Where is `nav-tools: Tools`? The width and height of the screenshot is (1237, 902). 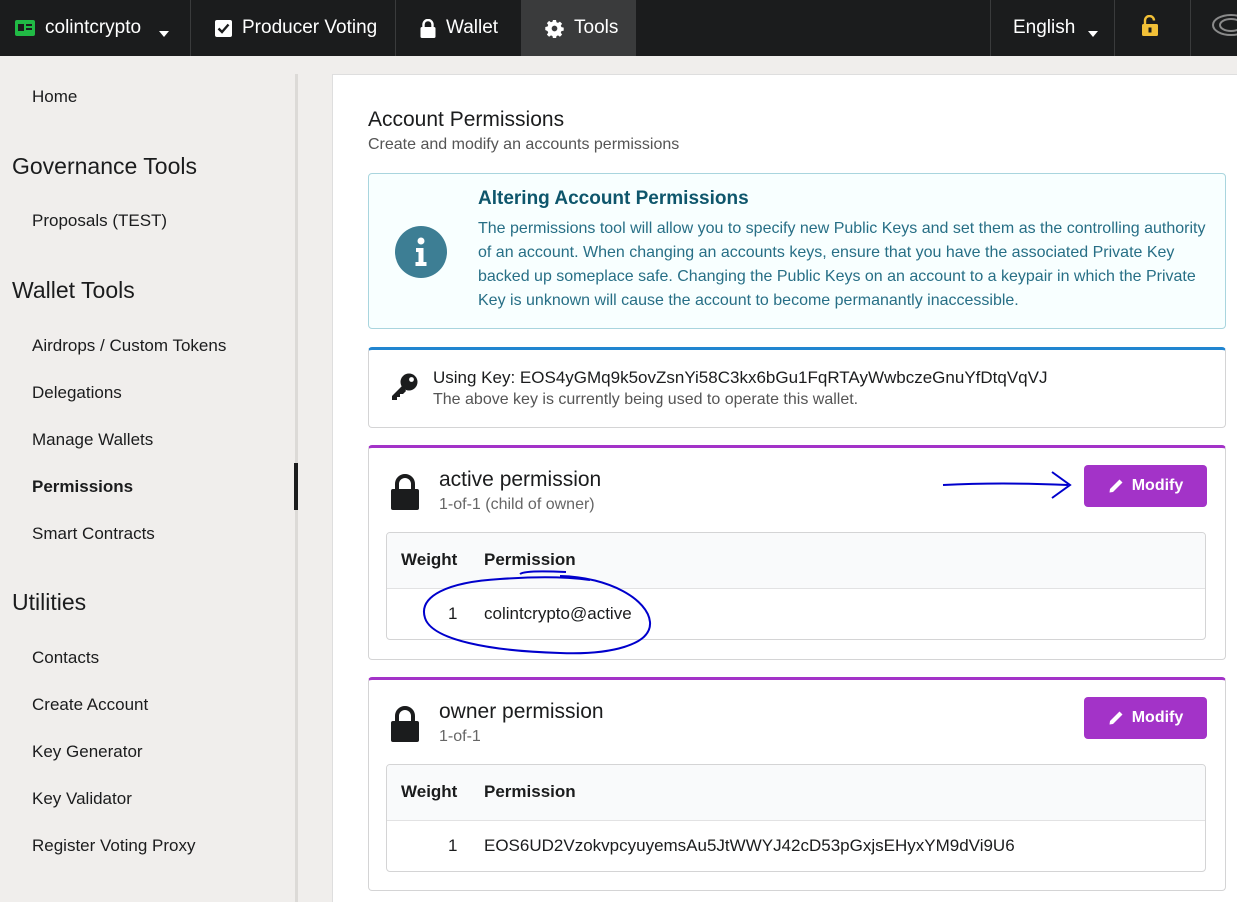
nav-tools: Tools is located at coordinates (579, 28).